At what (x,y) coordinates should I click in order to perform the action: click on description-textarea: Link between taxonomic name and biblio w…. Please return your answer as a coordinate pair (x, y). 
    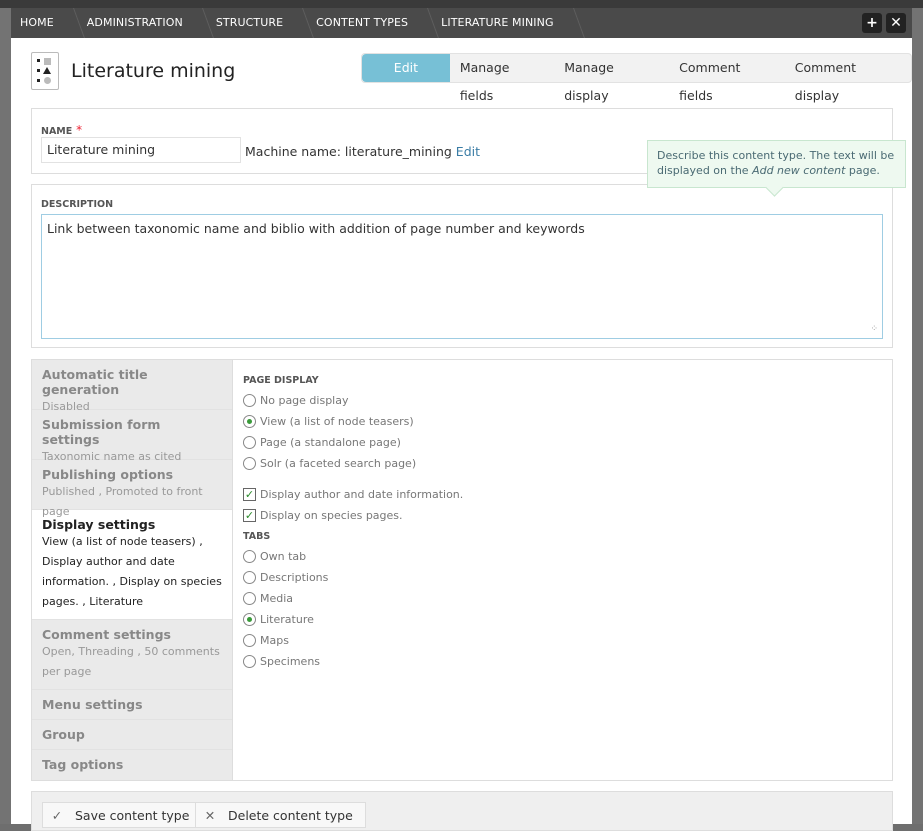
    Looking at the image, I should click on (462, 276).